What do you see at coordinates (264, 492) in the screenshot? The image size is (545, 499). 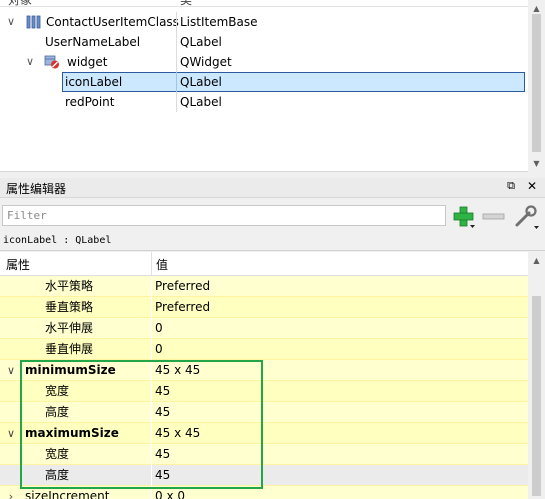 I see `property-row-sizeincrement: › sizeIncrement 0 x 0` at bounding box center [264, 492].